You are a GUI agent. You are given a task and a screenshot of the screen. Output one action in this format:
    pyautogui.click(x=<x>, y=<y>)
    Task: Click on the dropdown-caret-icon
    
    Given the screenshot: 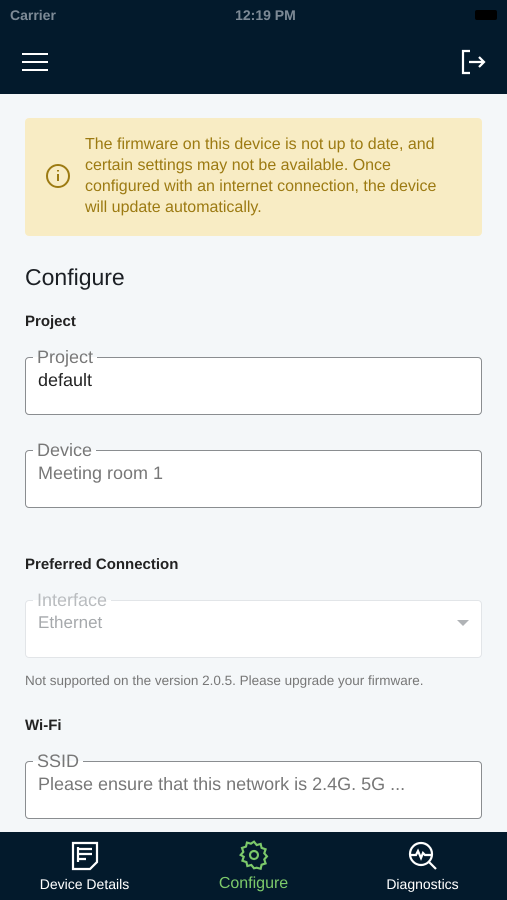 What is the action you would take?
    pyautogui.click(x=463, y=623)
    